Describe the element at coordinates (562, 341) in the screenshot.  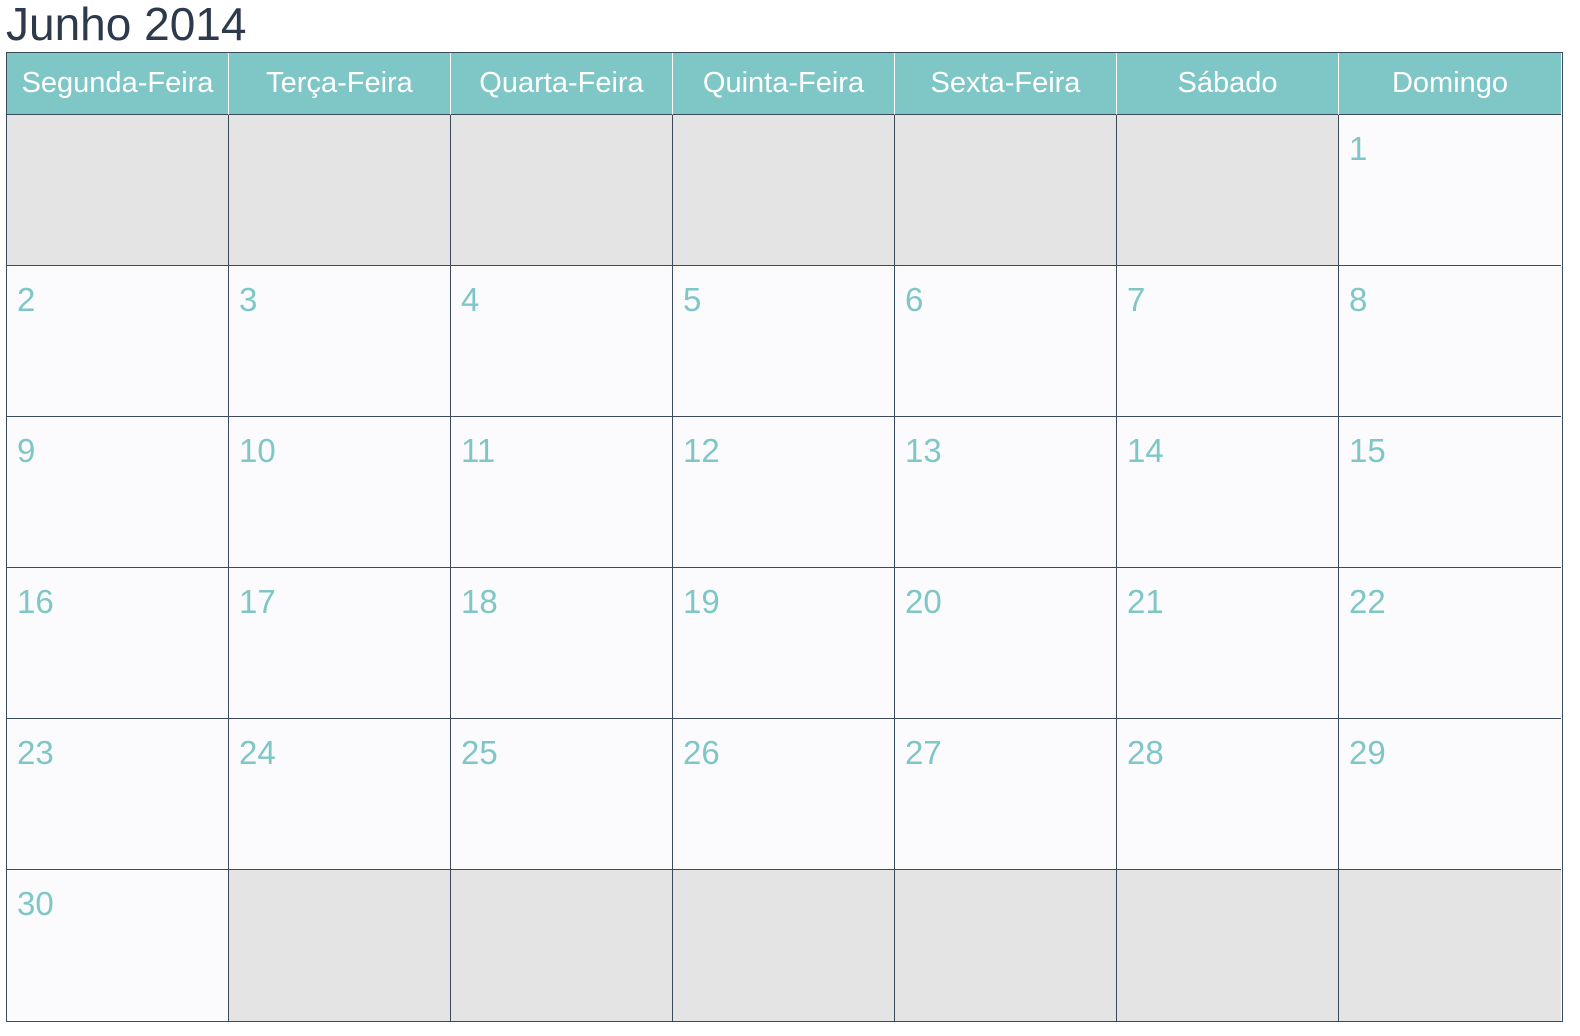
I see `day-cell: 4` at that location.